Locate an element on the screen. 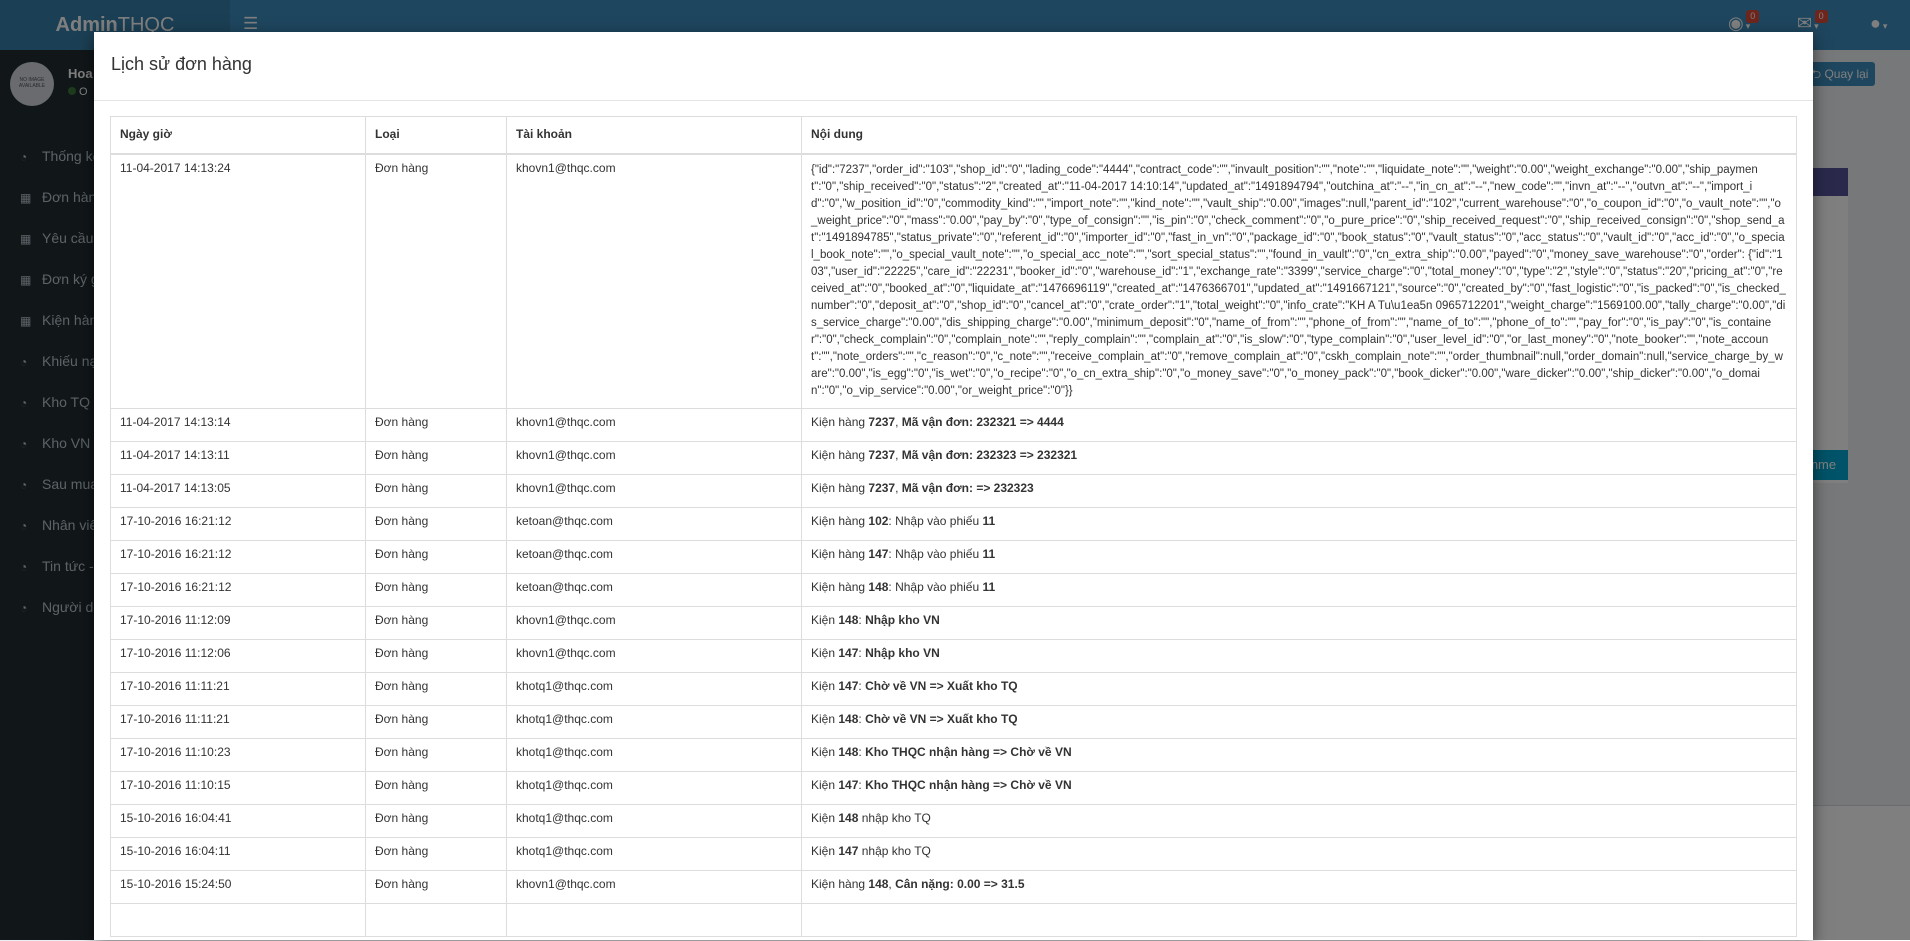 The width and height of the screenshot is (1910, 941). cell-content: Kiện hàng 148, Cân nặng: 0.00 => 31.5 is located at coordinates (1299, 887).